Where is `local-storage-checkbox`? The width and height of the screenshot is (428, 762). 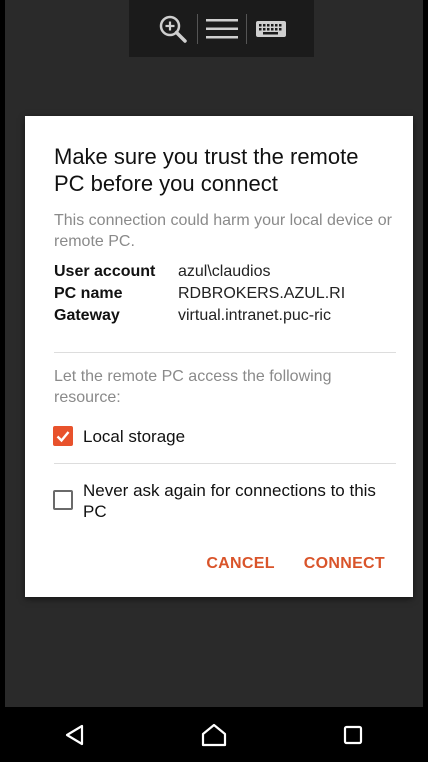 local-storage-checkbox is located at coordinates (63, 436).